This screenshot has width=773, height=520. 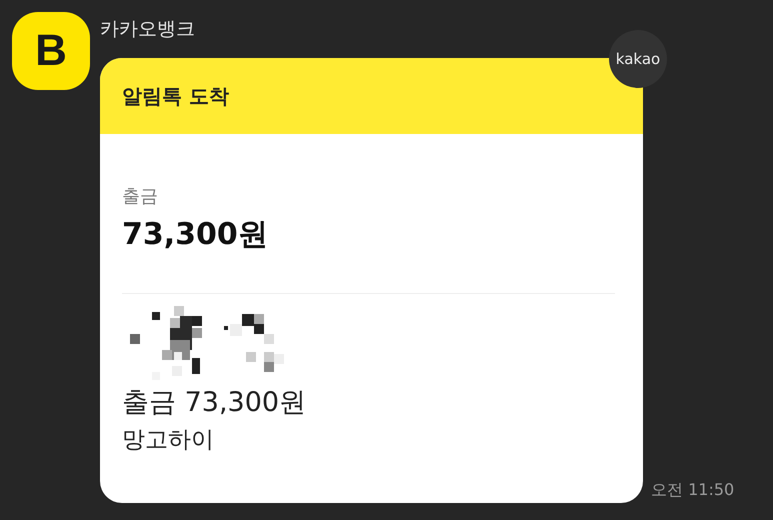 What do you see at coordinates (195, 235) in the screenshot?
I see `transaction-amount: 73,300원` at bounding box center [195, 235].